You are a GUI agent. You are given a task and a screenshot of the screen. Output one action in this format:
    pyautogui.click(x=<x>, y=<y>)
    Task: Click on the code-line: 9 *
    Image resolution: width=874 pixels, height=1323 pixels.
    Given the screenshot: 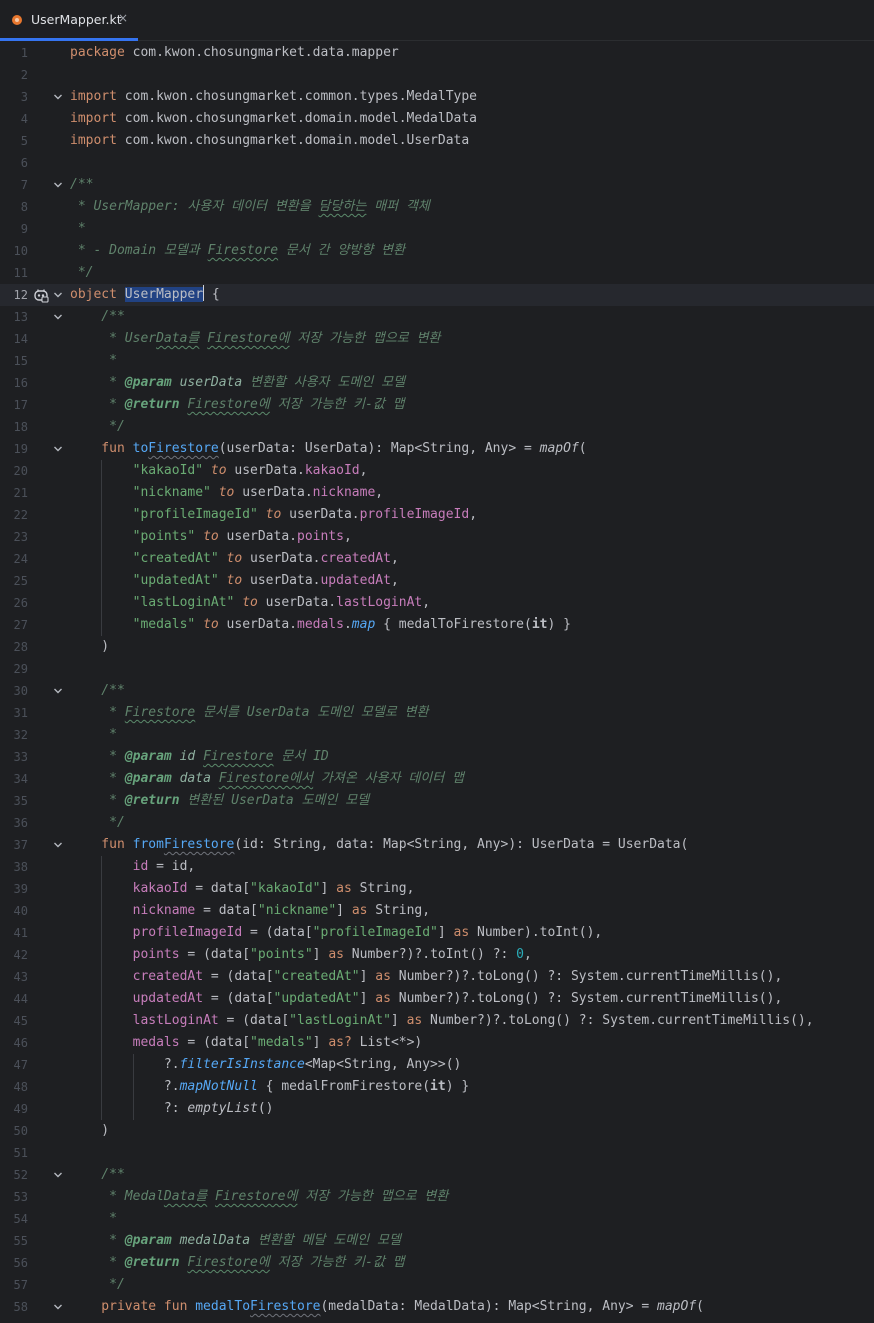 What is the action you would take?
    pyautogui.click(x=437, y=229)
    